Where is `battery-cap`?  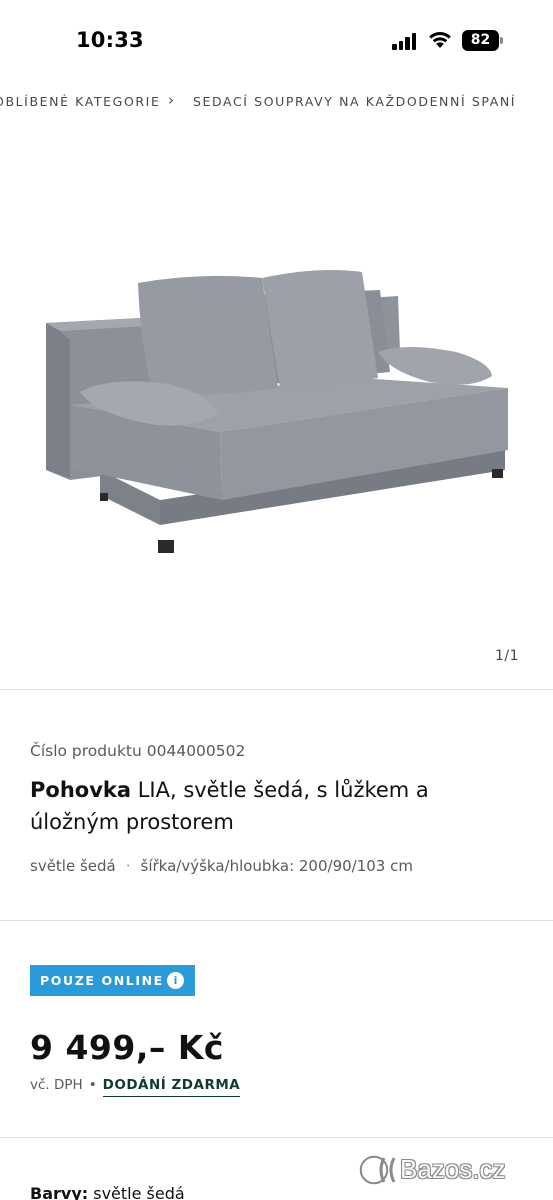
battery-cap is located at coordinates (501, 40).